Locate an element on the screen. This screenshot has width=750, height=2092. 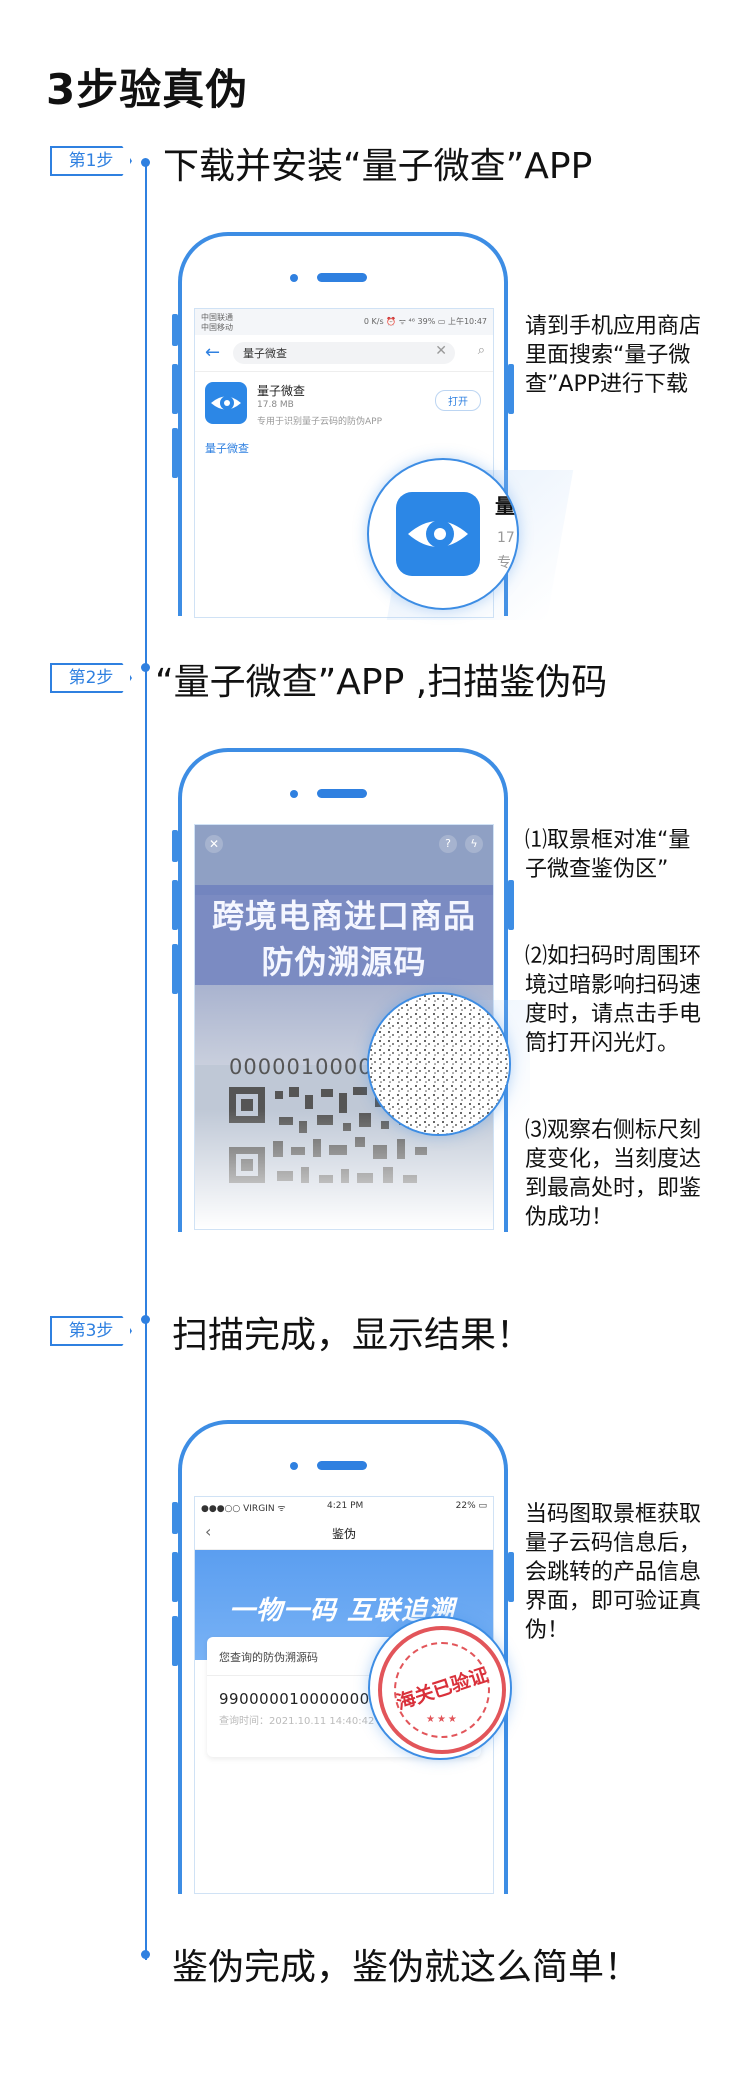
step-3-description: 当码图取景框获取量子云码信息后，会跳转的产品信息界面，即可验证真伪！ is located at coordinates (613, 1572).